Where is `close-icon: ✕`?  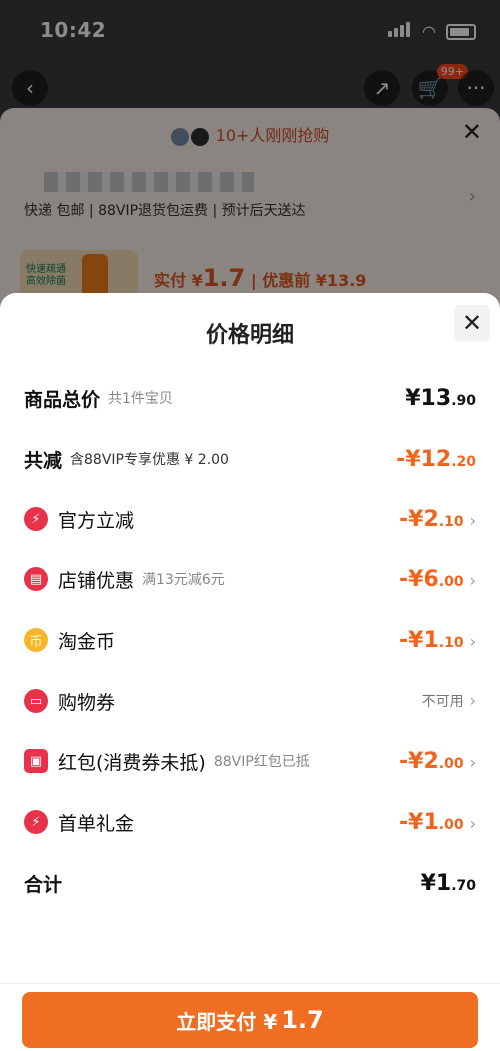
close-icon: ✕ is located at coordinates (472, 323).